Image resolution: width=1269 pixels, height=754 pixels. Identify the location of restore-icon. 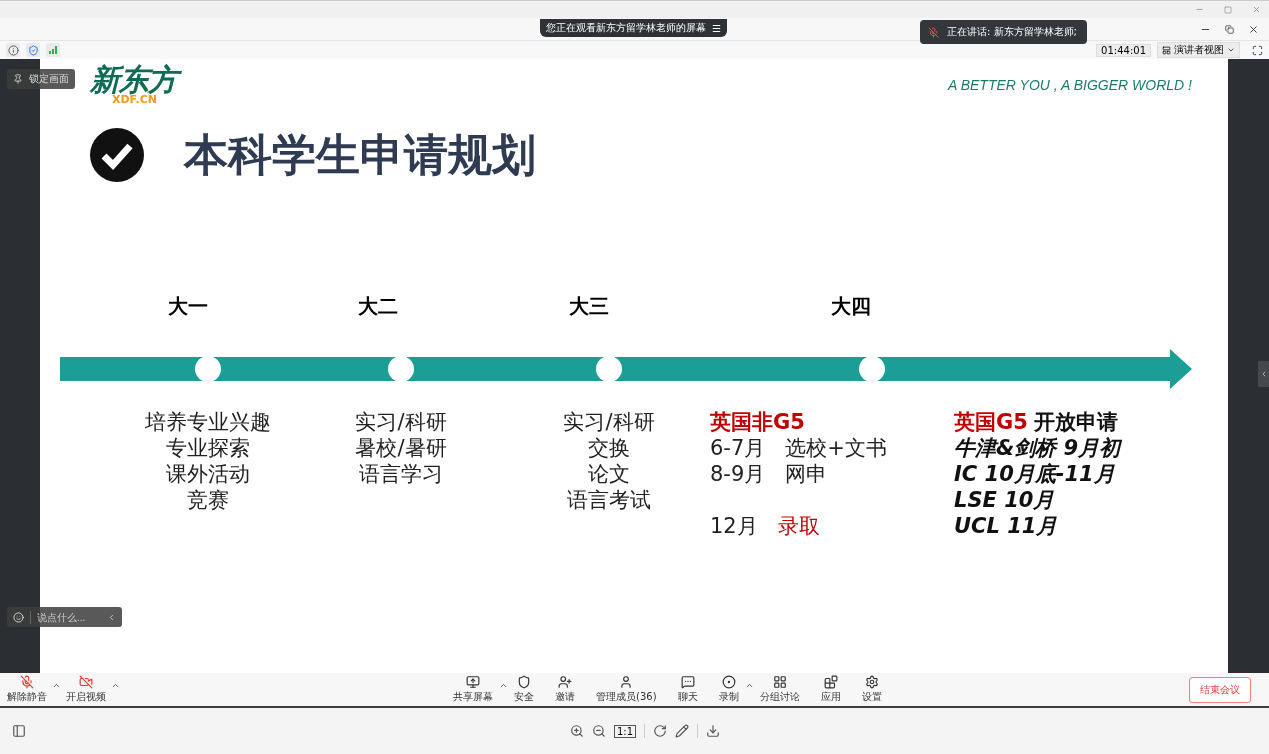
(1229, 29).